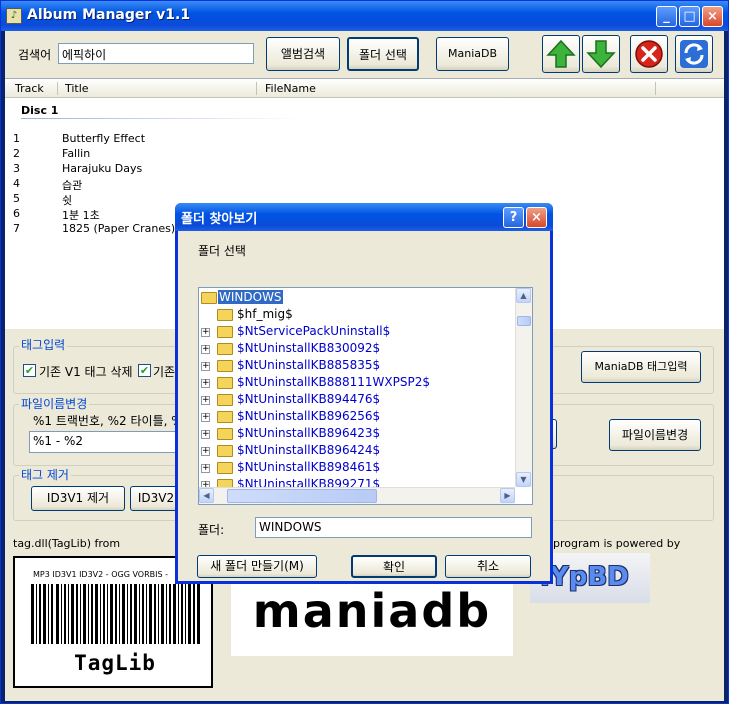  What do you see at coordinates (394, 566) in the screenshot?
I see `ok-button: 확인` at bounding box center [394, 566].